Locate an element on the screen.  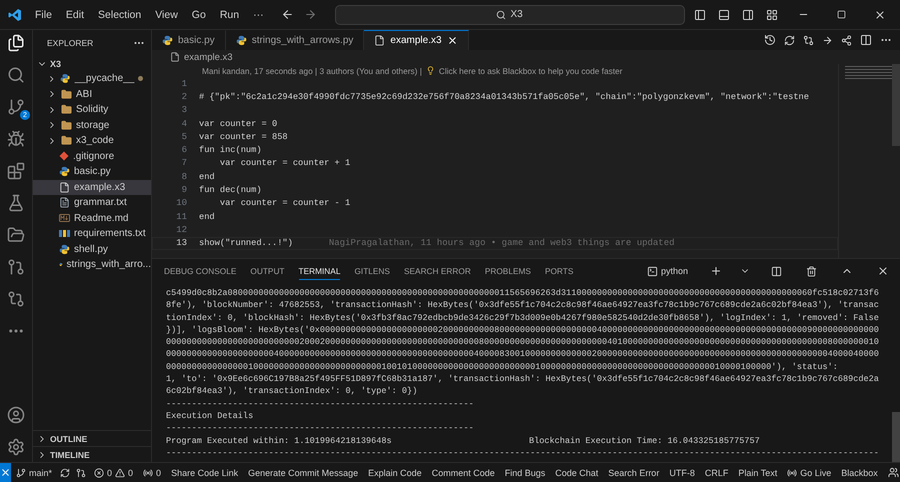
status-action: Explain Code is located at coordinates (395, 473).